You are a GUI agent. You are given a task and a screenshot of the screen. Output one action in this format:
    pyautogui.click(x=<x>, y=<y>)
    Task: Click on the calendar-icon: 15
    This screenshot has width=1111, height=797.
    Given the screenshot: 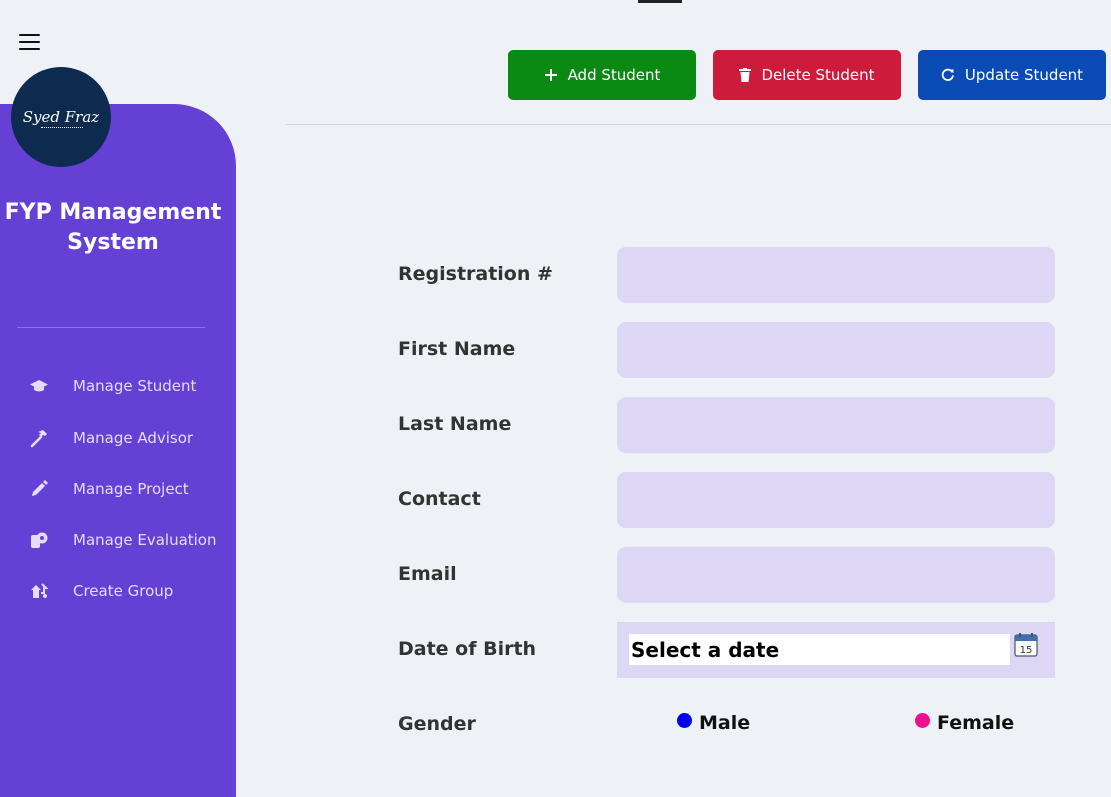 What is the action you would take?
    pyautogui.click(x=1026, y=645)
    